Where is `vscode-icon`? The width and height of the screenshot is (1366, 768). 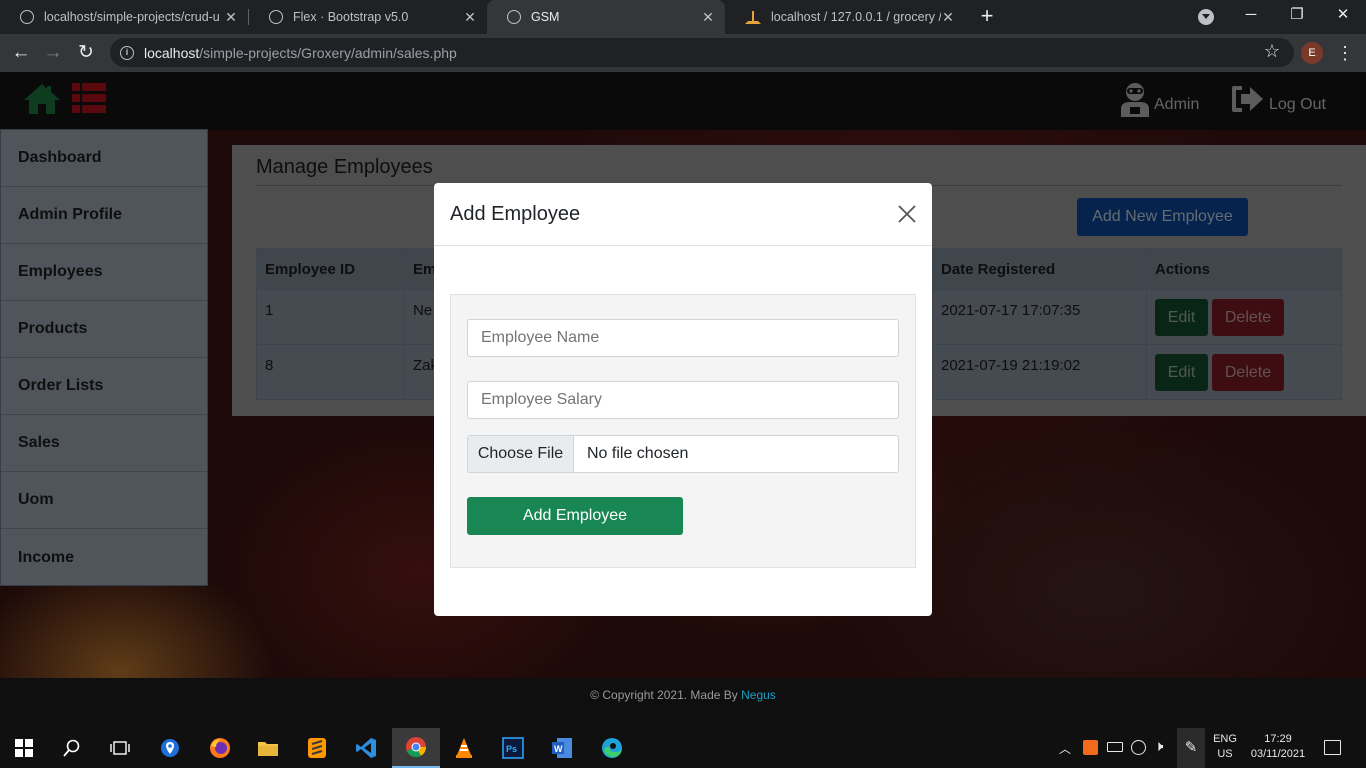
vscode-icon is located at coordinates (366, 748).